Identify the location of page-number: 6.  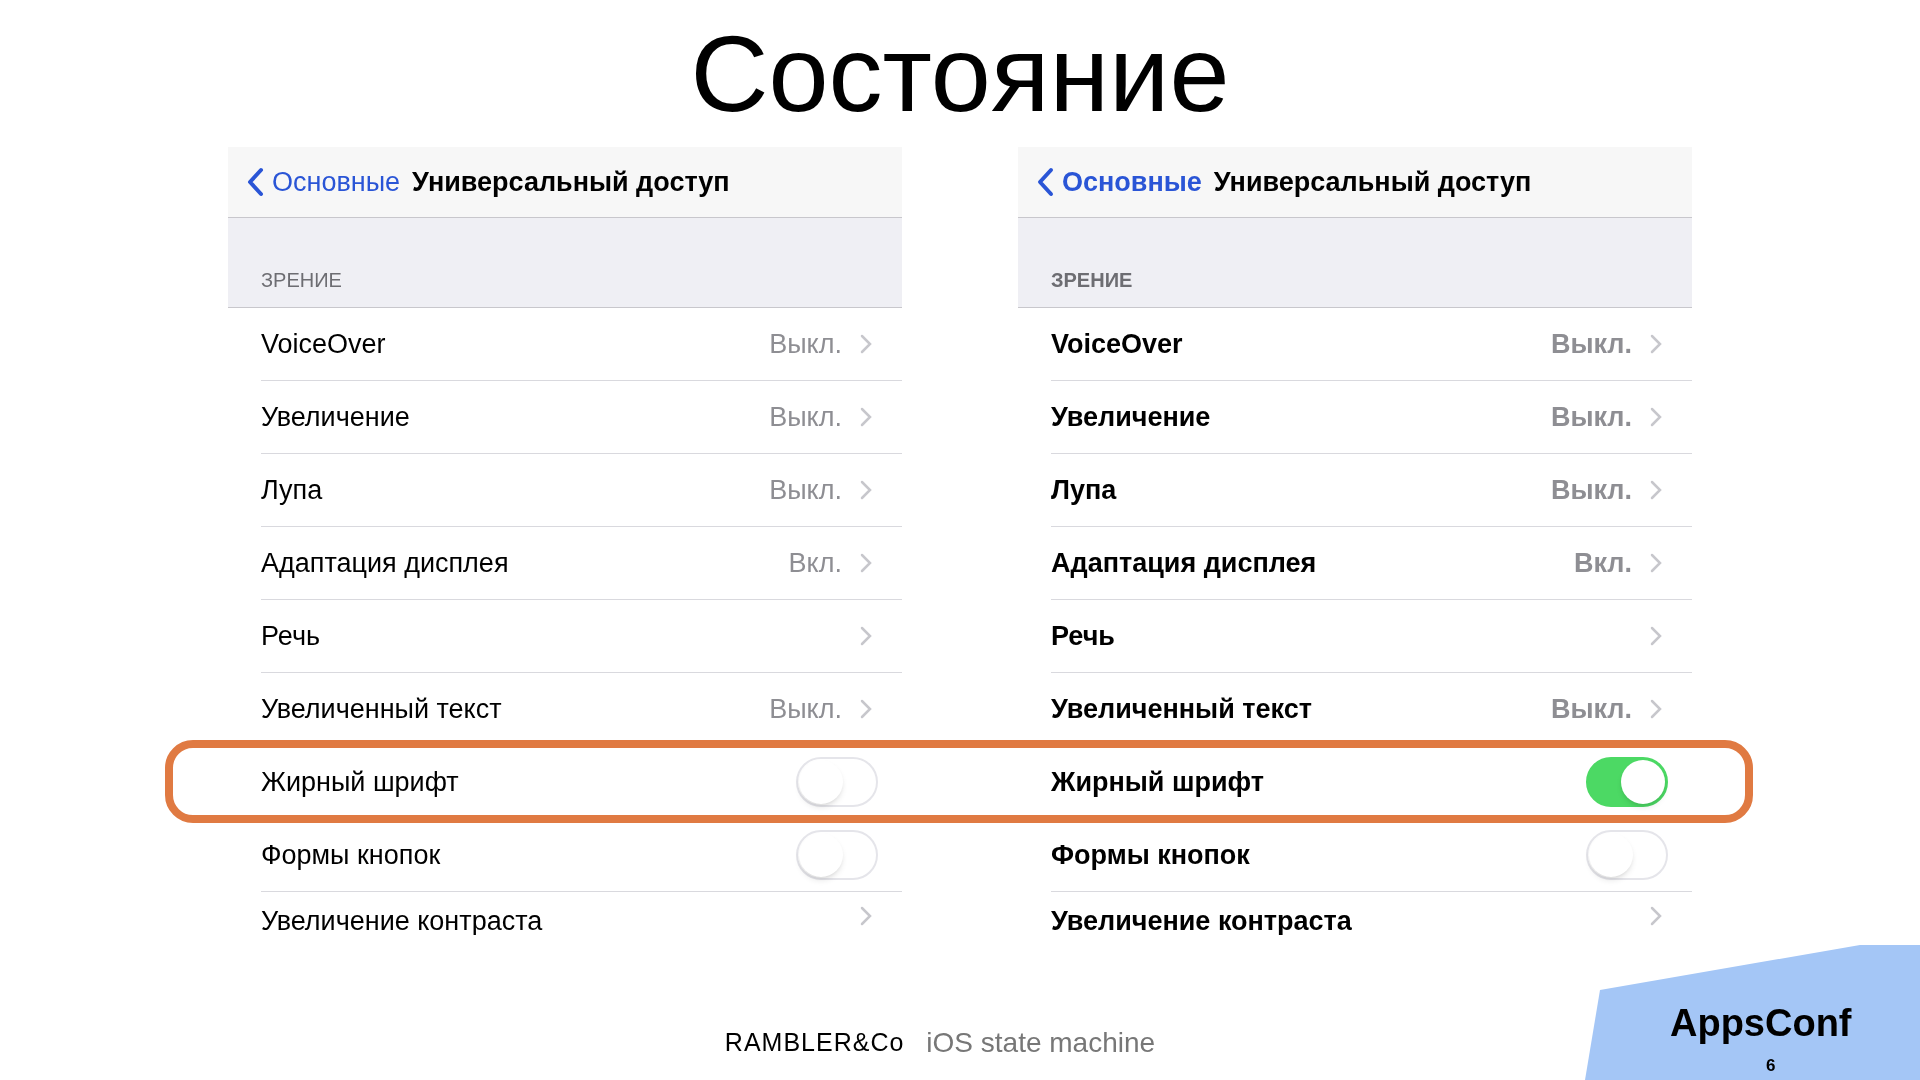
(1771, 1065).